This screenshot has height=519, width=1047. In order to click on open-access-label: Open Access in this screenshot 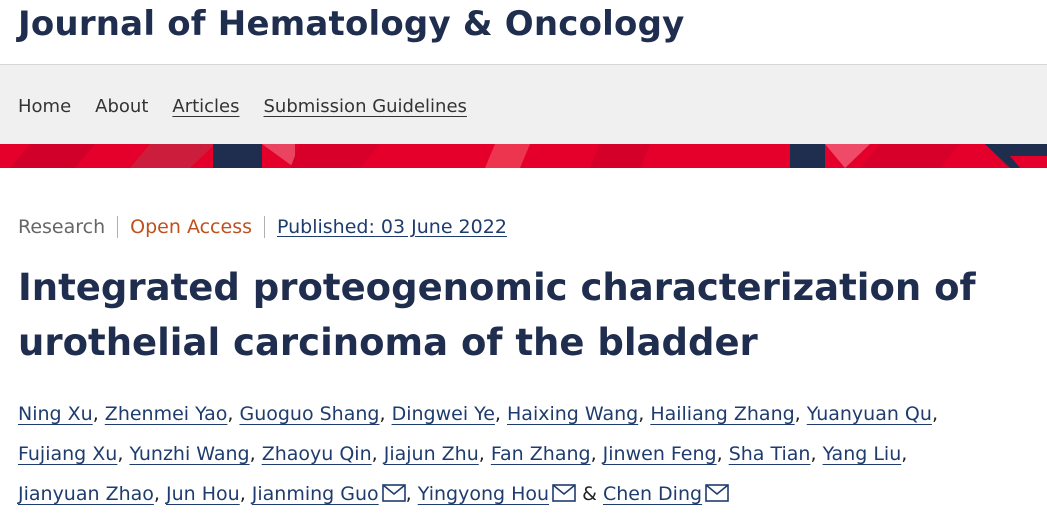, I will do `click(191, 227)`.